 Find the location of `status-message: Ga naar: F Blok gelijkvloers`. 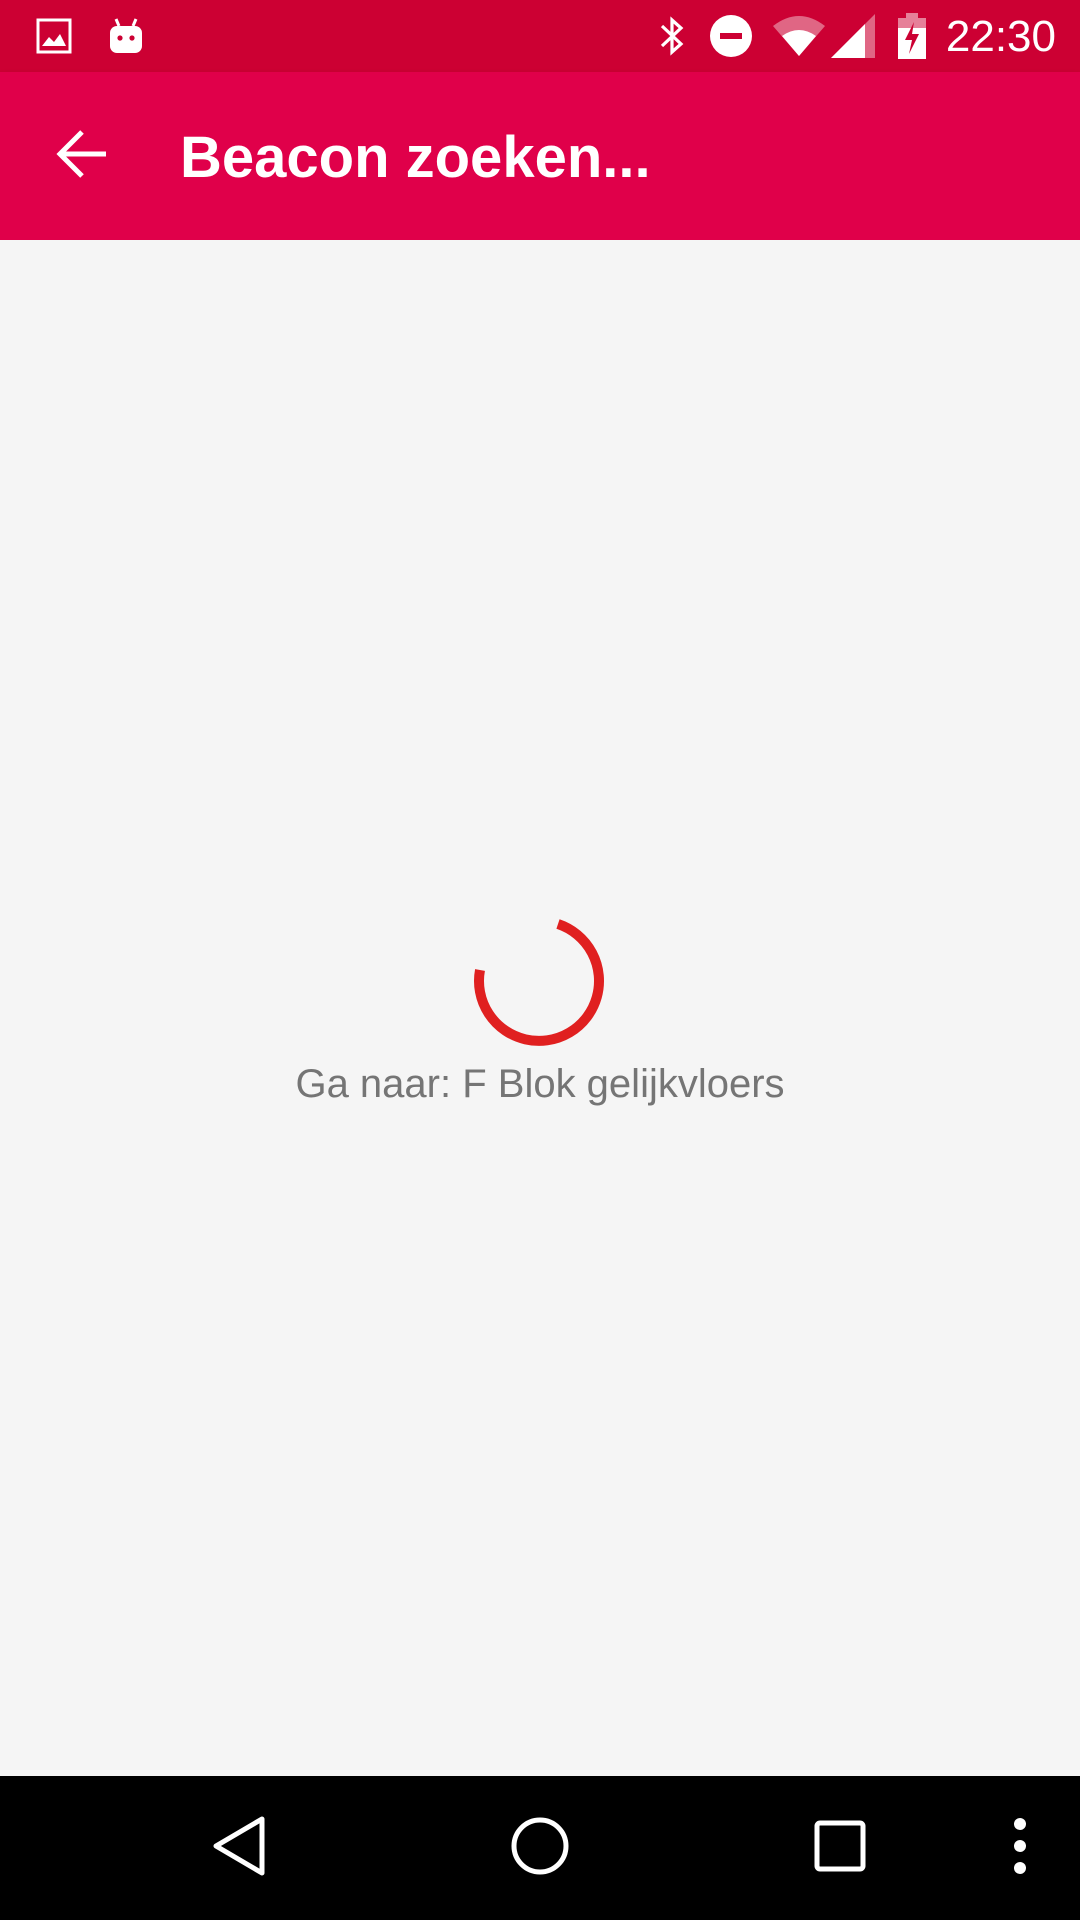

status-message: Ga naar: F Blok gelijkvloers is located at coordinates (540, 1084).